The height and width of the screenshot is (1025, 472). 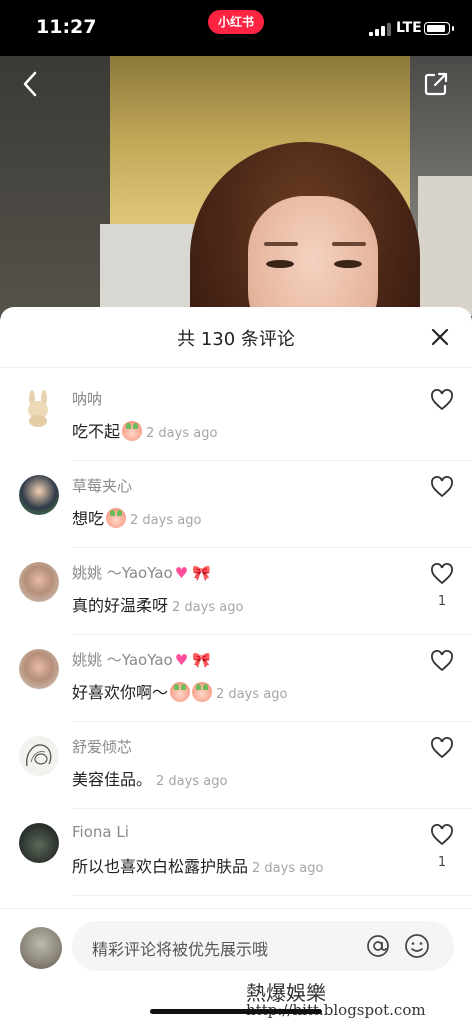 I want to click on comment-text-line: 真的好温柔呀 2 days ago, so click(x=157, y=604).